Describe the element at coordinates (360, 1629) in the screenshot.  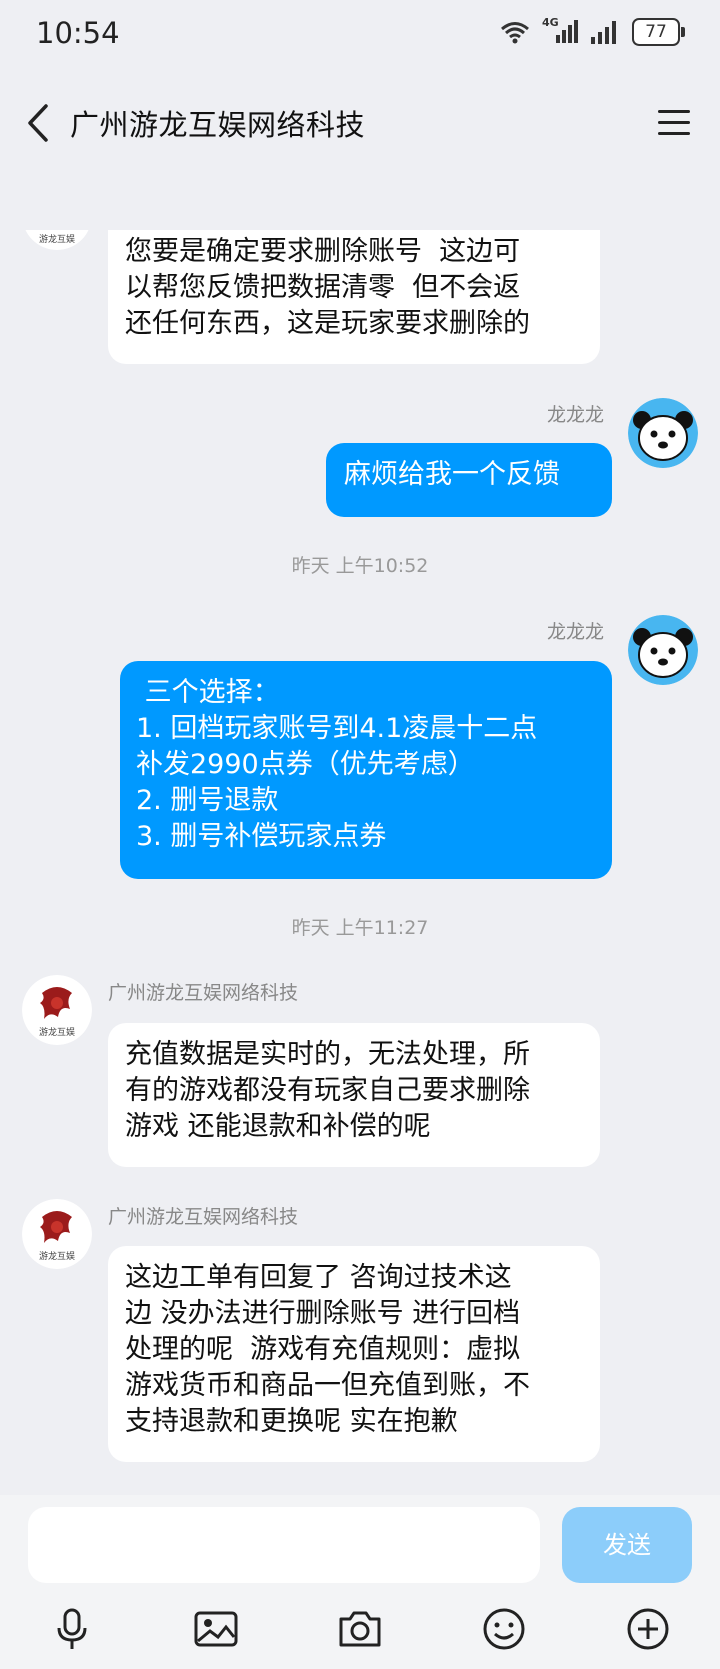
I see `camera-icon` at that location.